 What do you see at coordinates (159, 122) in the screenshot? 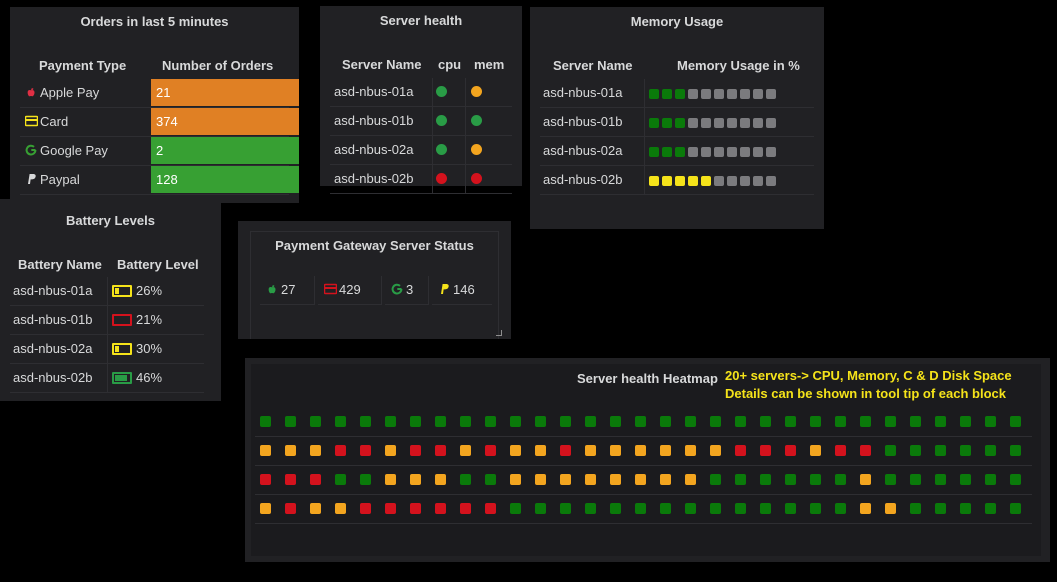
I see `table-row: Card 374` at bounding box center [159, 122].